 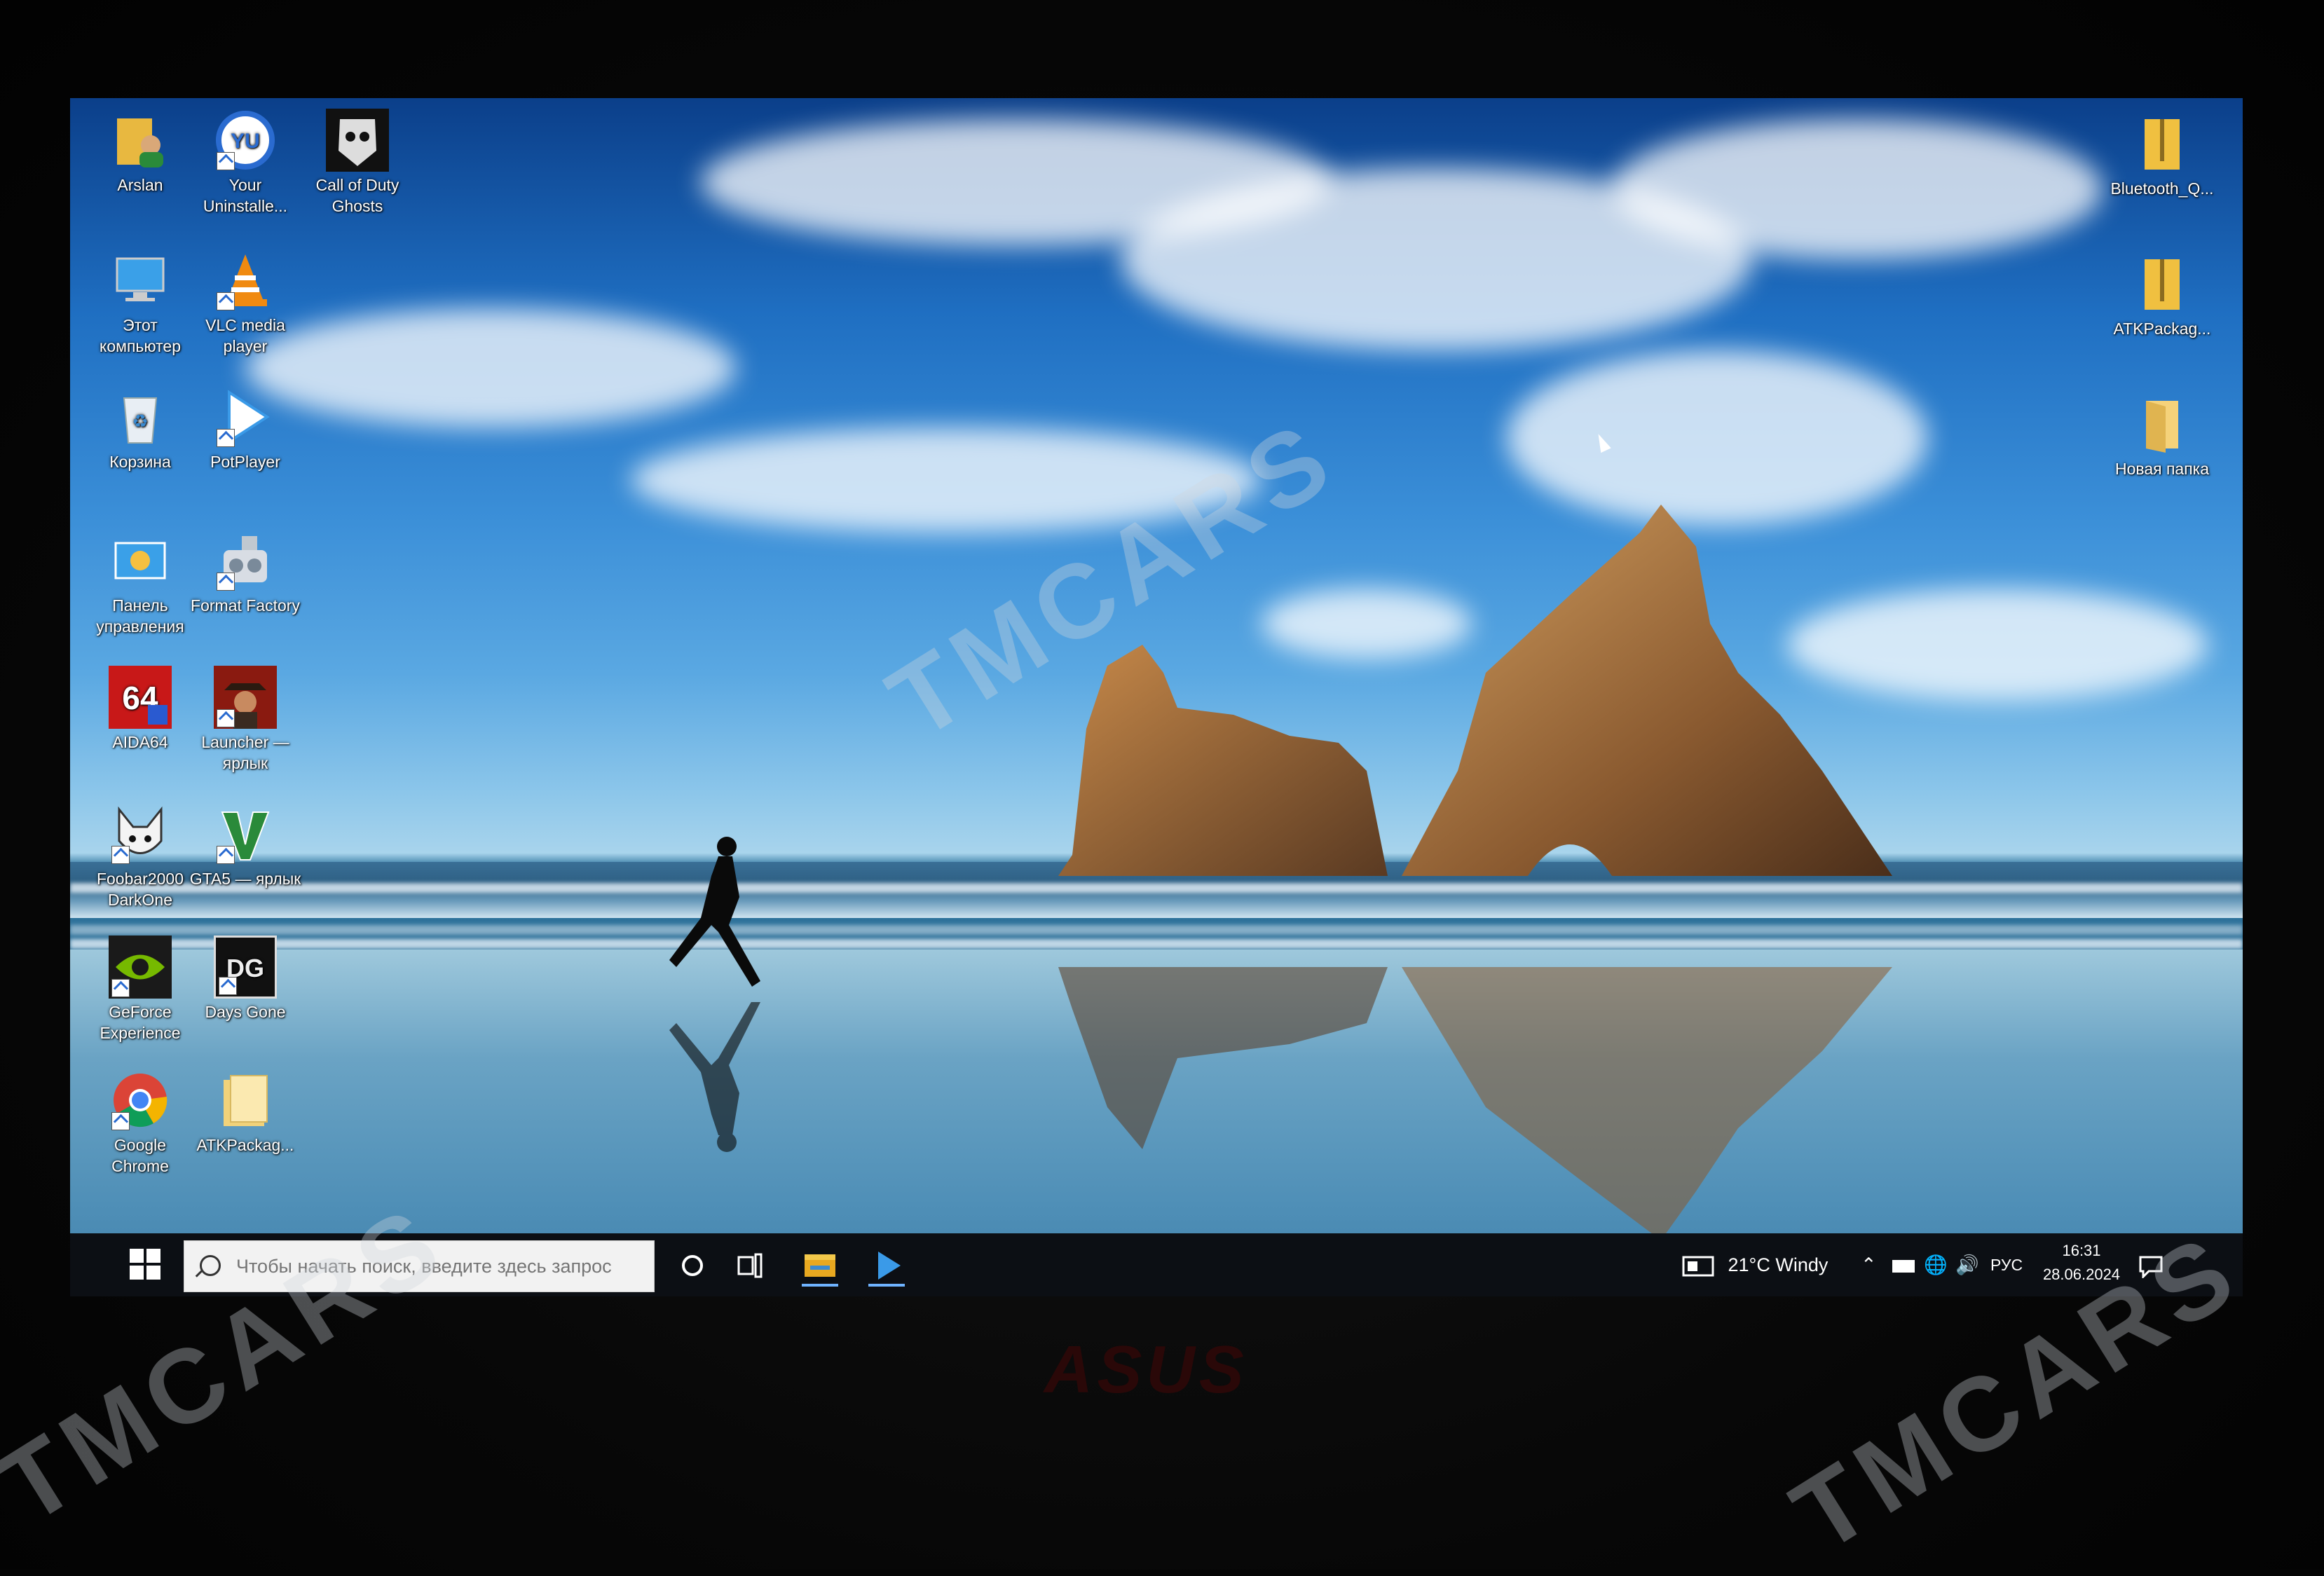 What do you see at coordinates (245, 280) in the screenshot?
I see `vlc-cone-icon` at bounding box center [245, 280].